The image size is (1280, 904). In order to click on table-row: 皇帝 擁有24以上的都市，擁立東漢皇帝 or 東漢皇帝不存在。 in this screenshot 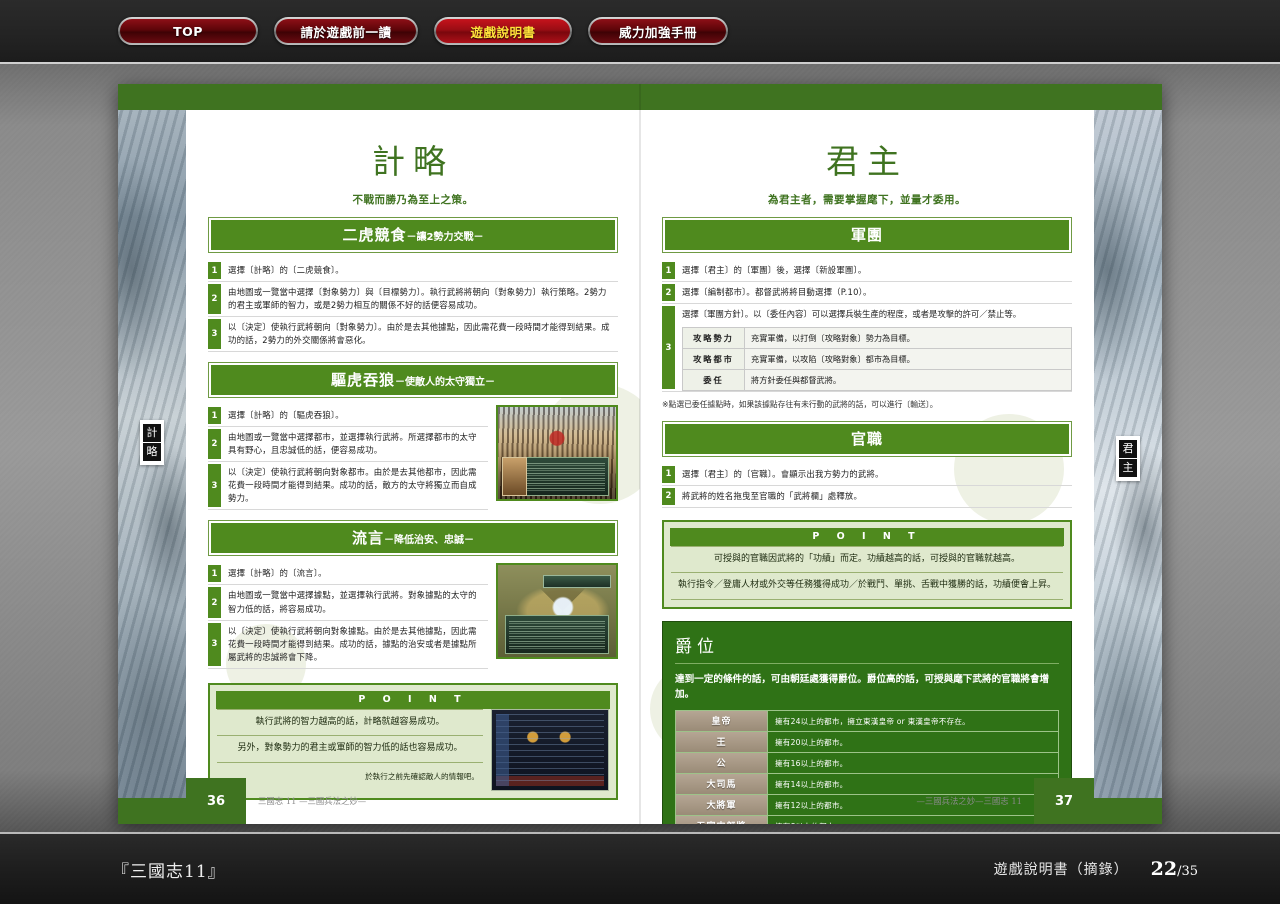, I will do `click(867, 721)`.